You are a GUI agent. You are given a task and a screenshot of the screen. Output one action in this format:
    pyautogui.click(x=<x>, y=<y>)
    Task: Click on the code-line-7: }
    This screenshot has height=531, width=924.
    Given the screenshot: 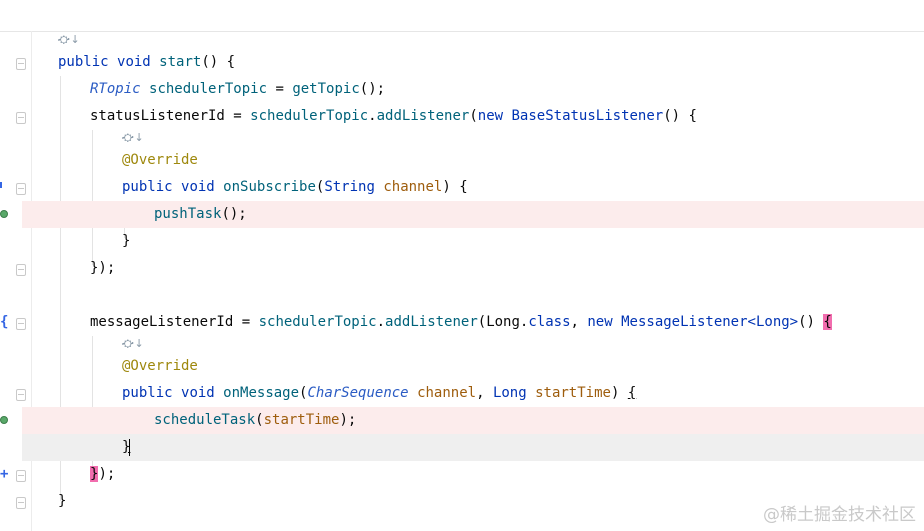 What is the action you would take?
    pyautogui.click(x=126, y=241)
    